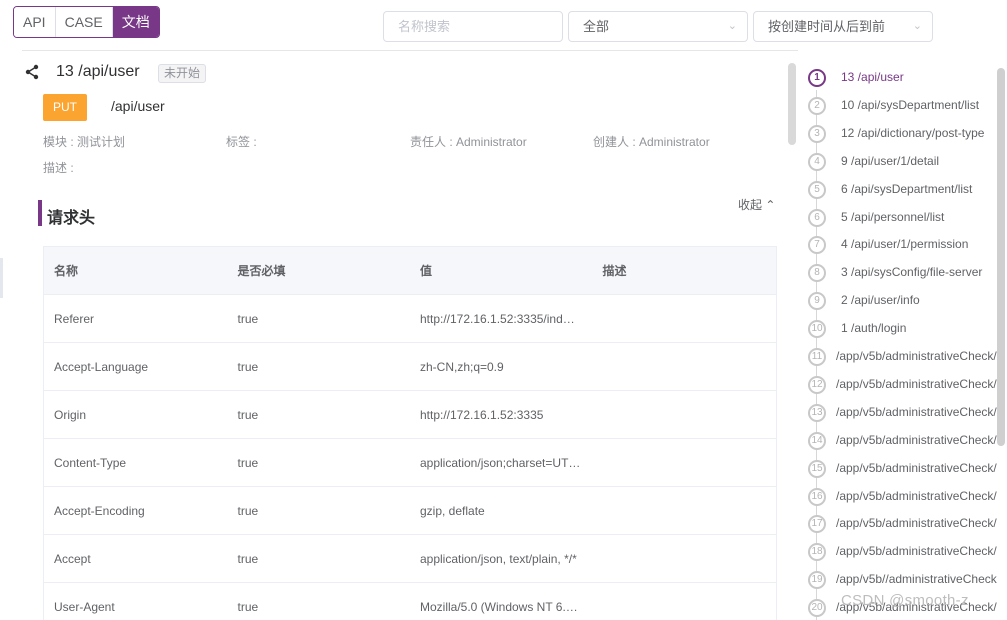 The height and width of the screenshot is (620, 1007). I want to click on collapse-button: 收起 ⌃, so click(756, 204).